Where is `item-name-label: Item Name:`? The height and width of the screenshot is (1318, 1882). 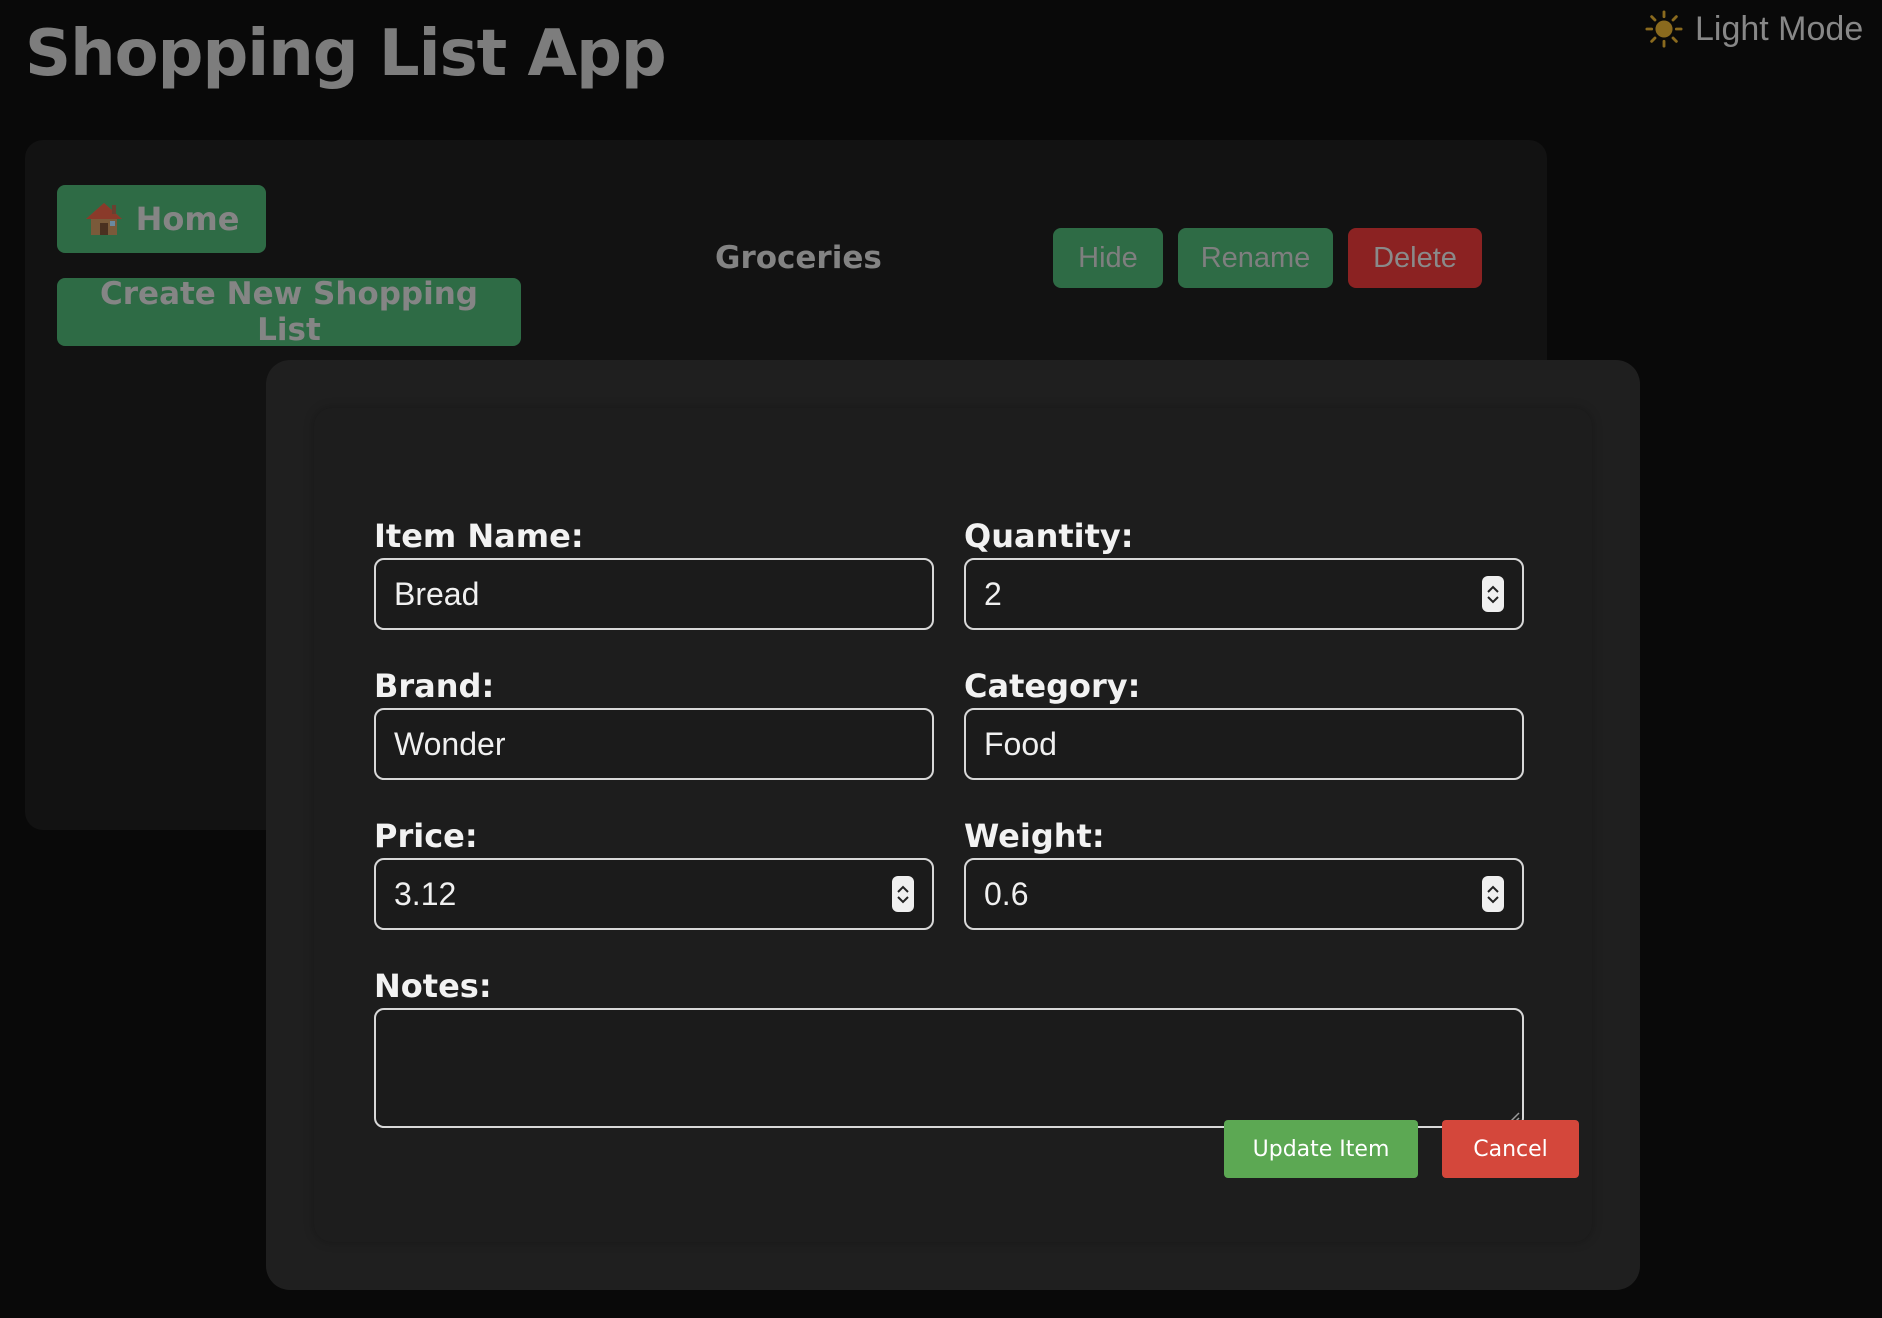
item-name-label: Item Name: is located at coordinates (479, 536).